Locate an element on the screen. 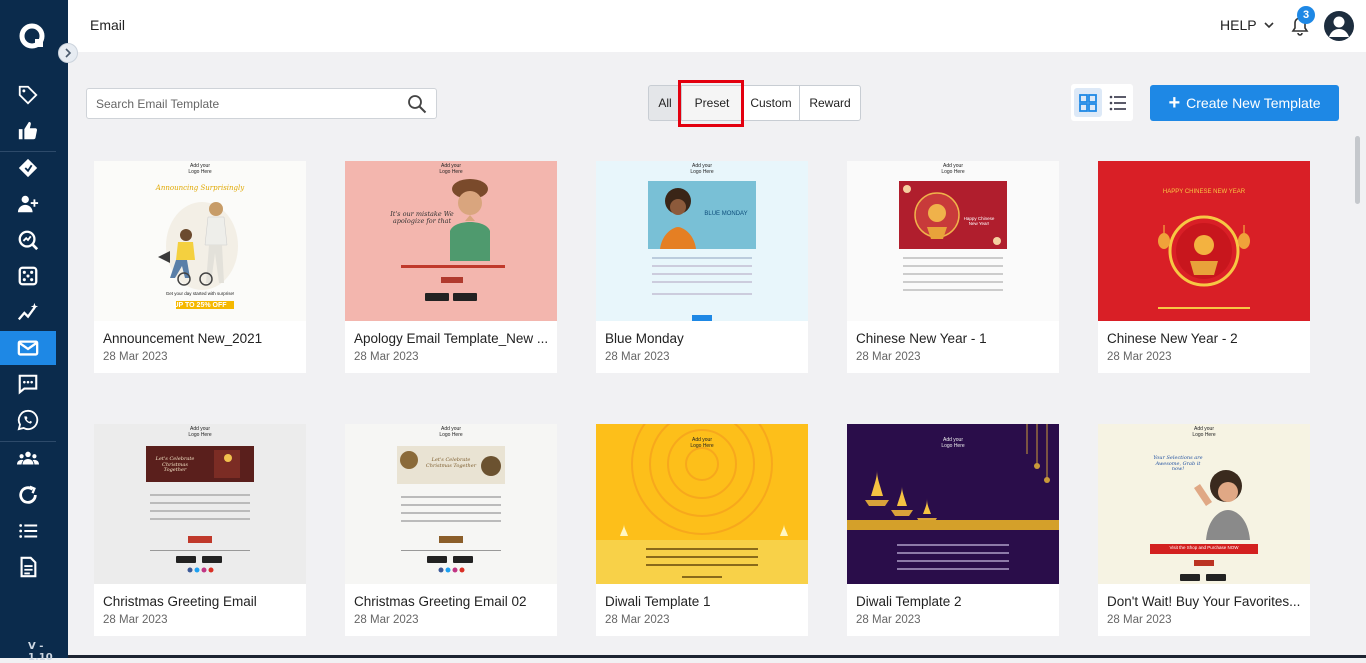  sidebar-item-email is located at coordinates (28, 348).